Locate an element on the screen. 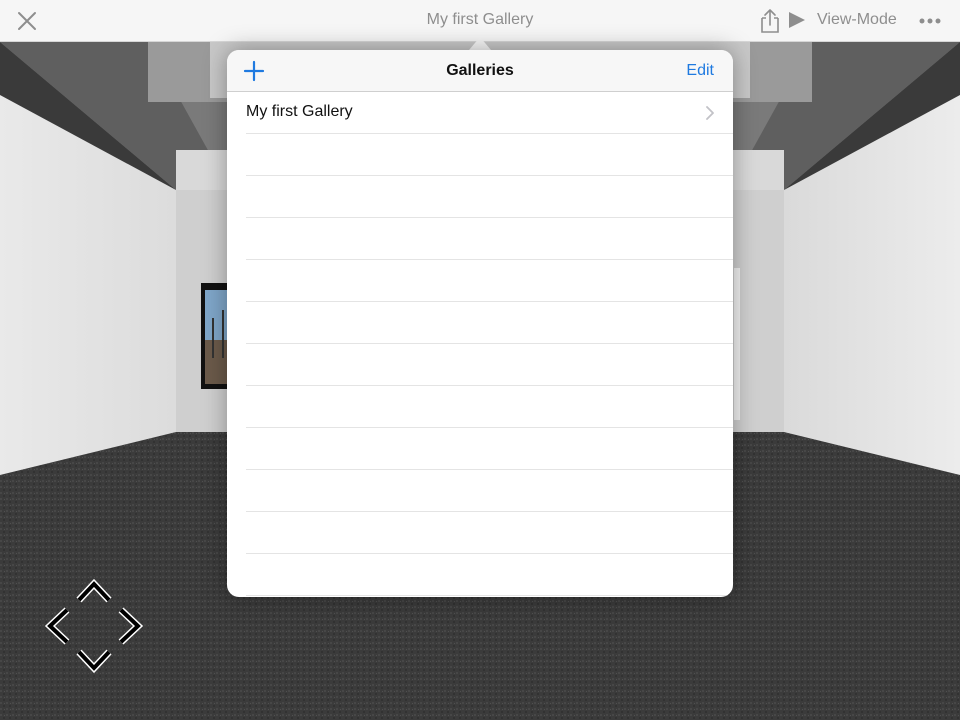  close-icon is located at coordinates (27, 21).